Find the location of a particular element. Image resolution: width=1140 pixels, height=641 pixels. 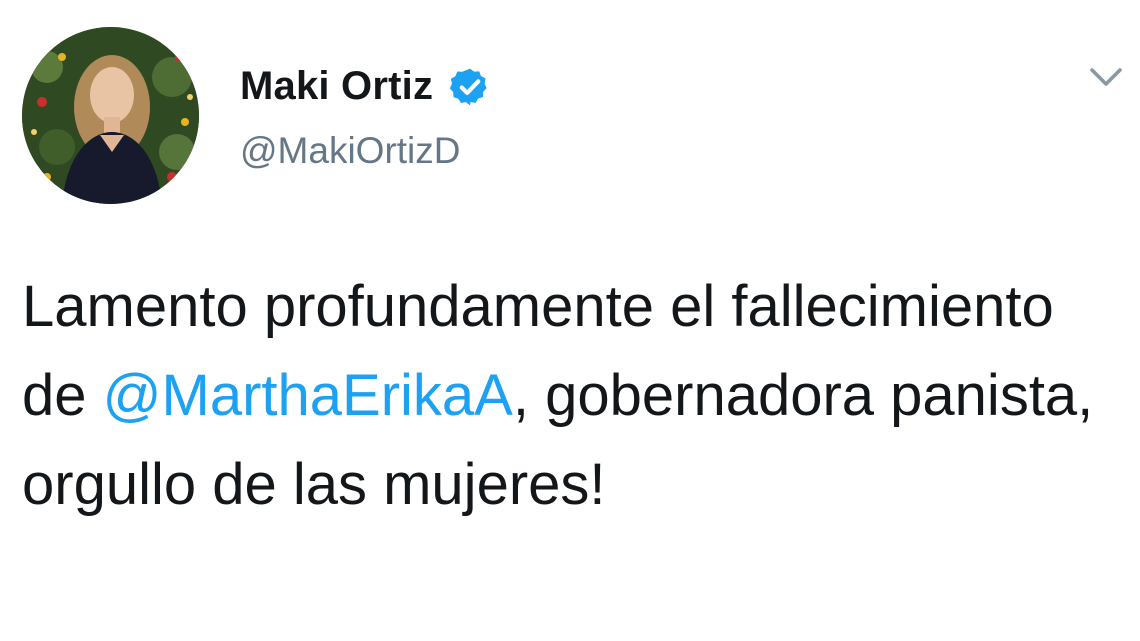

avatar is located at coordinates (110, 115).